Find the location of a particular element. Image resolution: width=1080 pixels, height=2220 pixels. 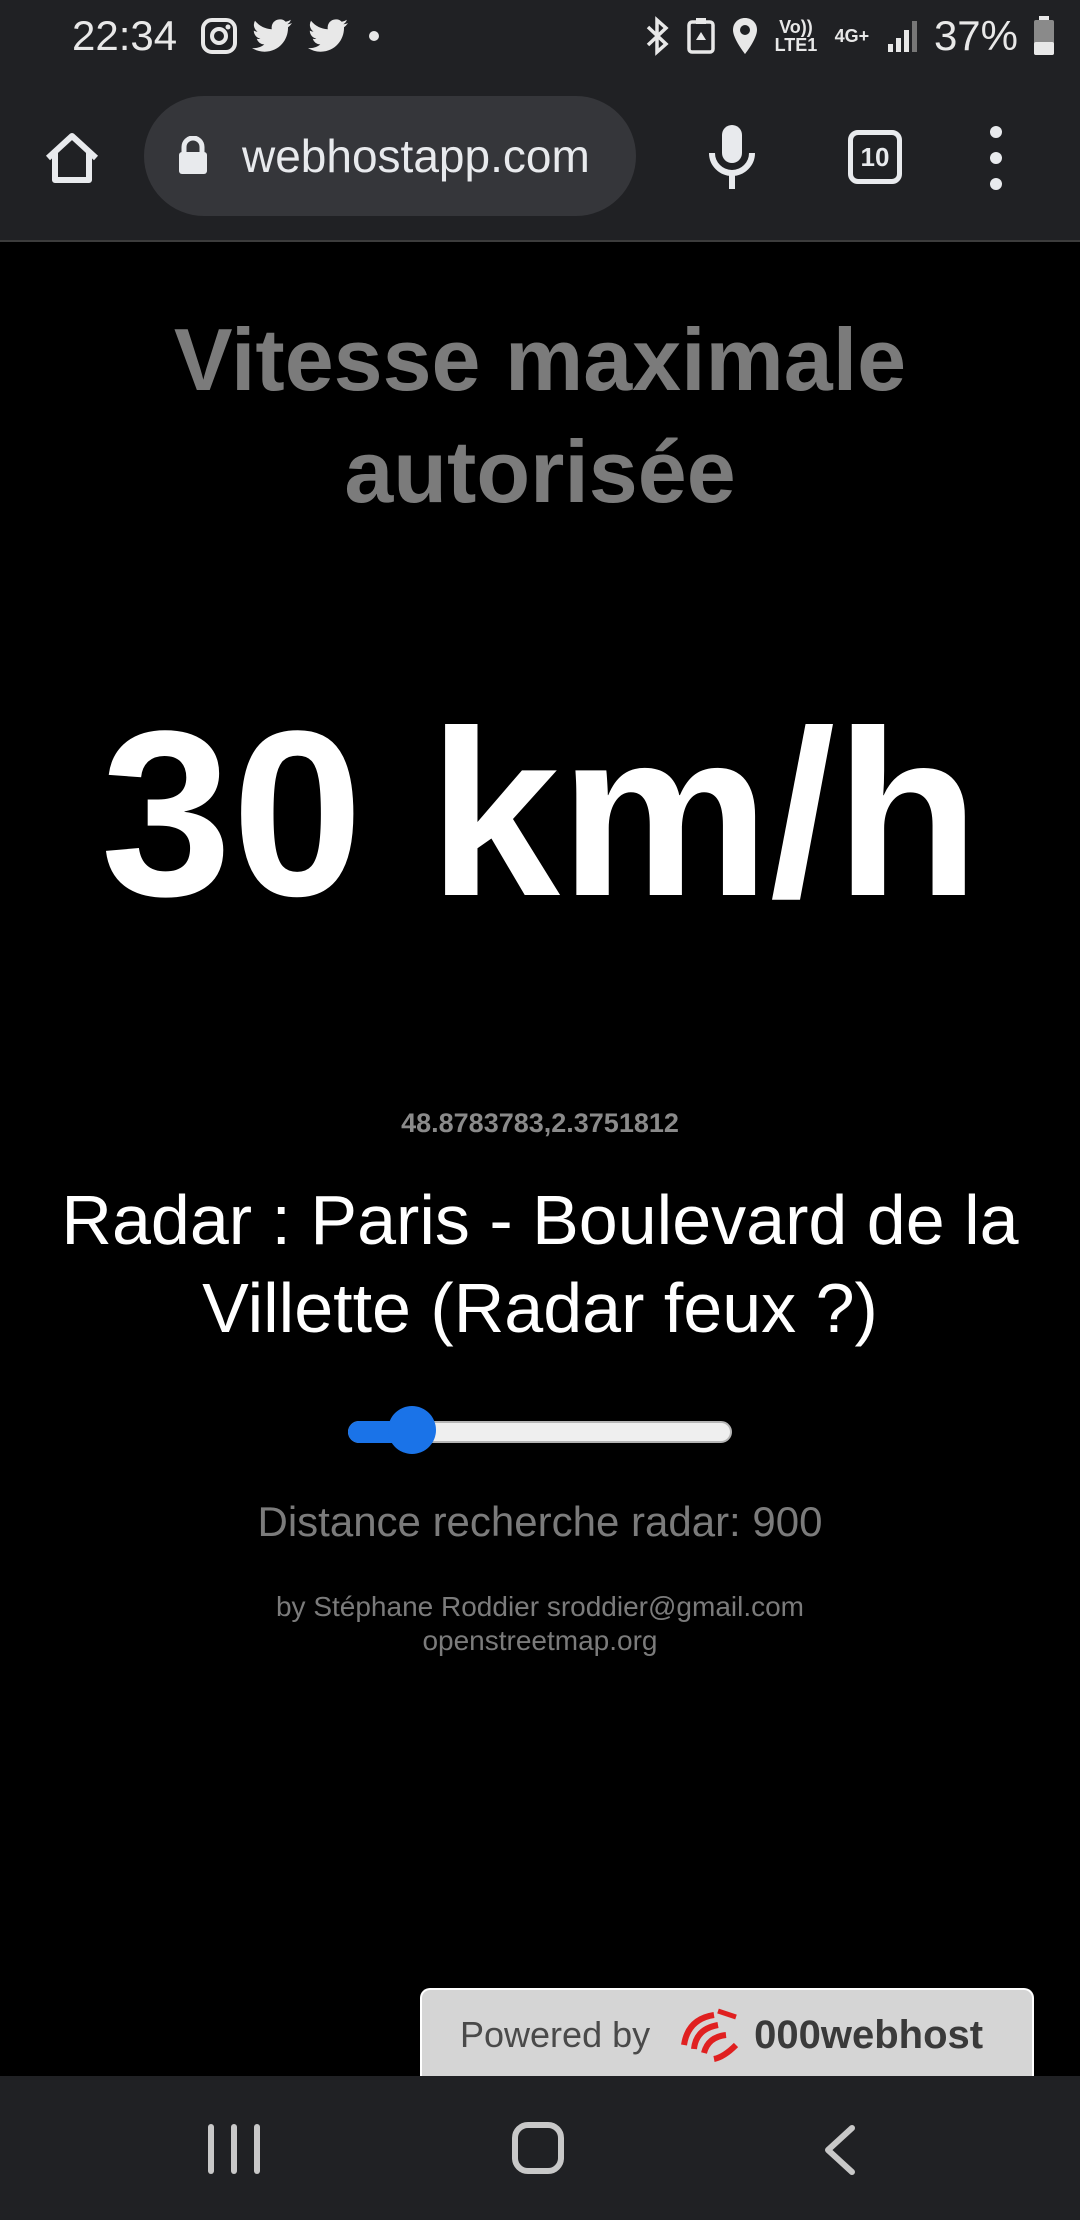

microphone-icon is located at coordinates (732, 157).